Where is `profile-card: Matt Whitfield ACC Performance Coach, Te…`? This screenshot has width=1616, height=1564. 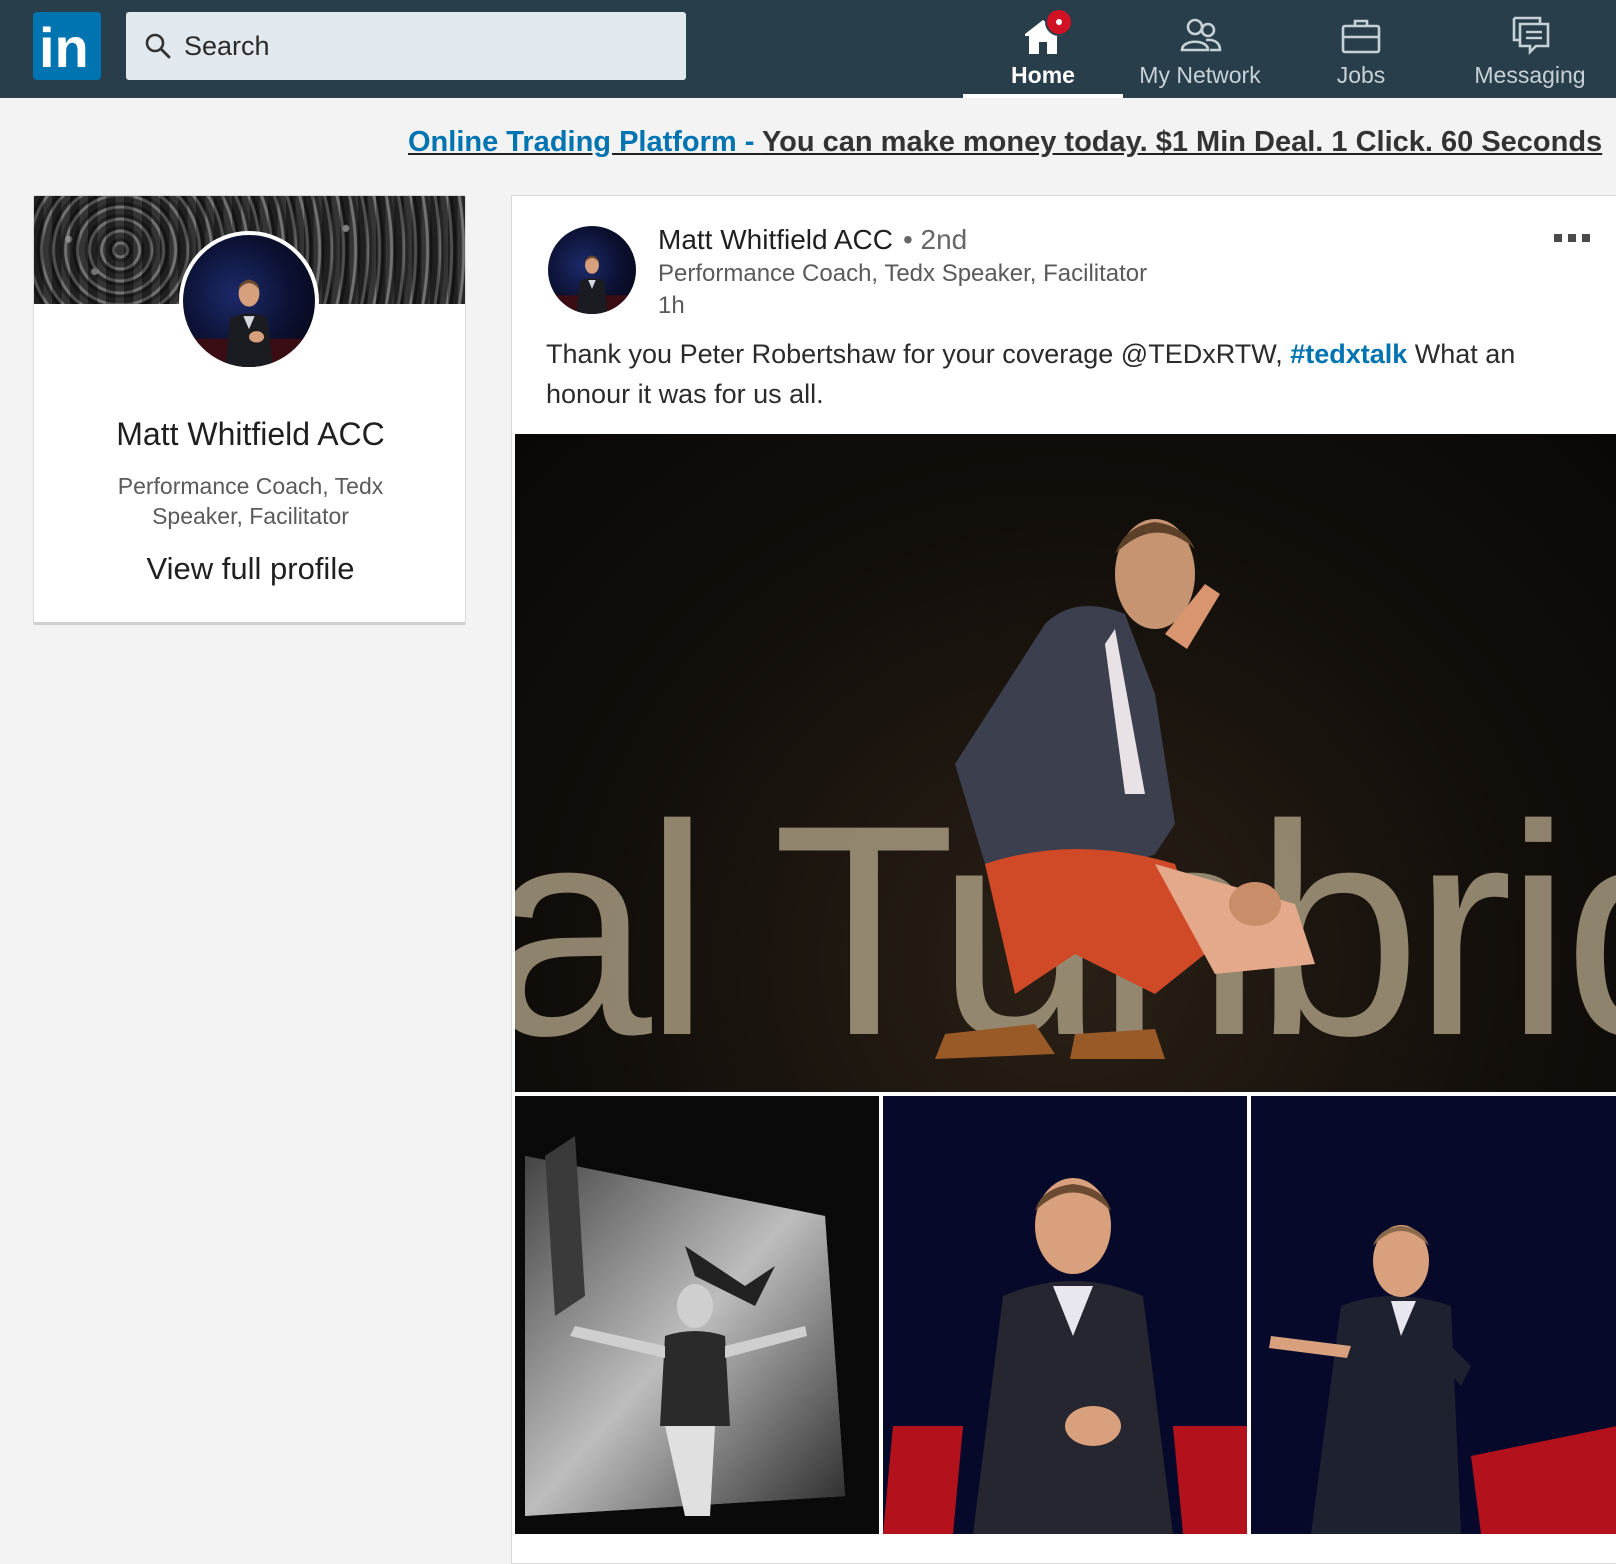
profile-card: Matt Whitfield ACC Performance Coach, Te… is located at coordinates (249, 410).